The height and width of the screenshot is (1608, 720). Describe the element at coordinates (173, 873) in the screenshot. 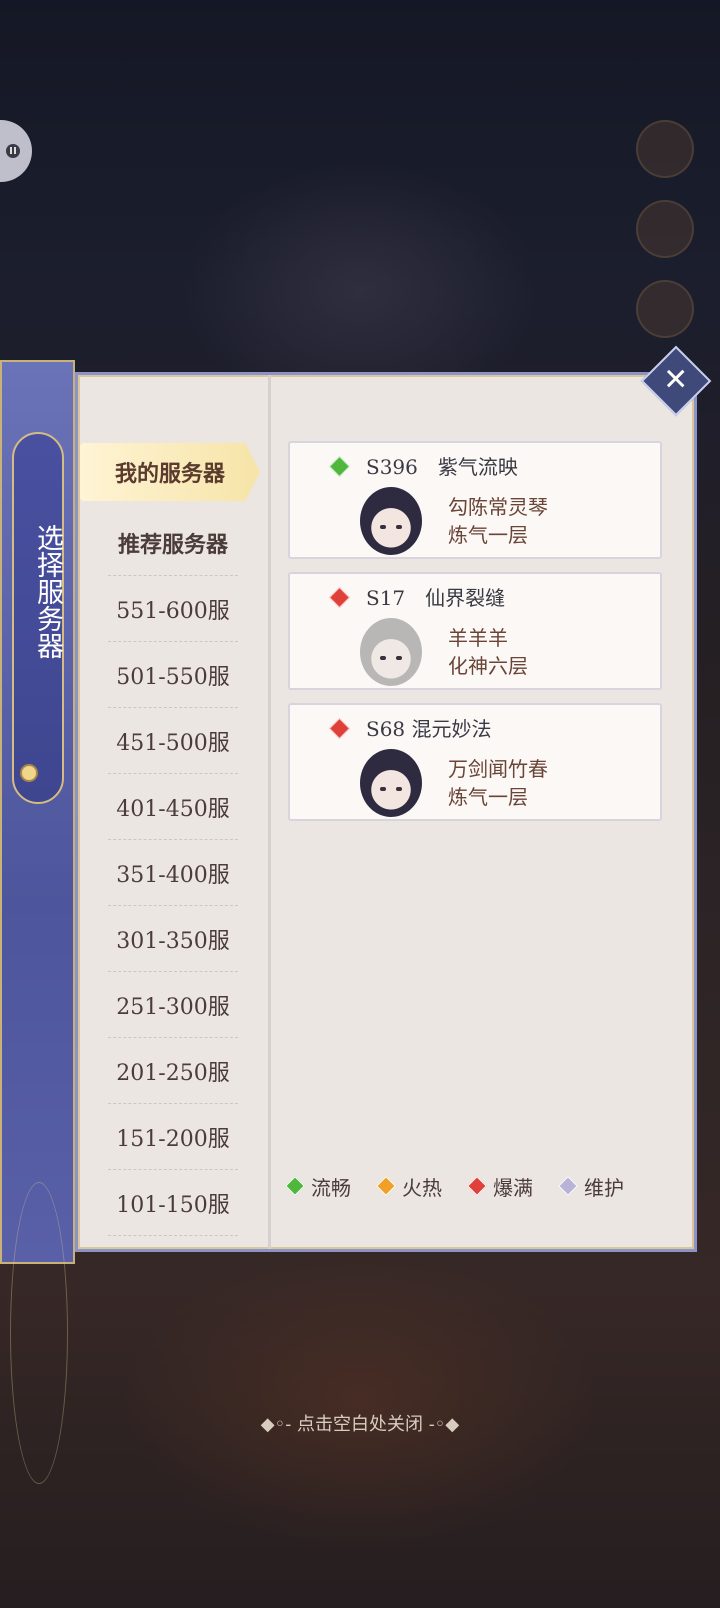

I see `tab-range: 351-400服` at that location.